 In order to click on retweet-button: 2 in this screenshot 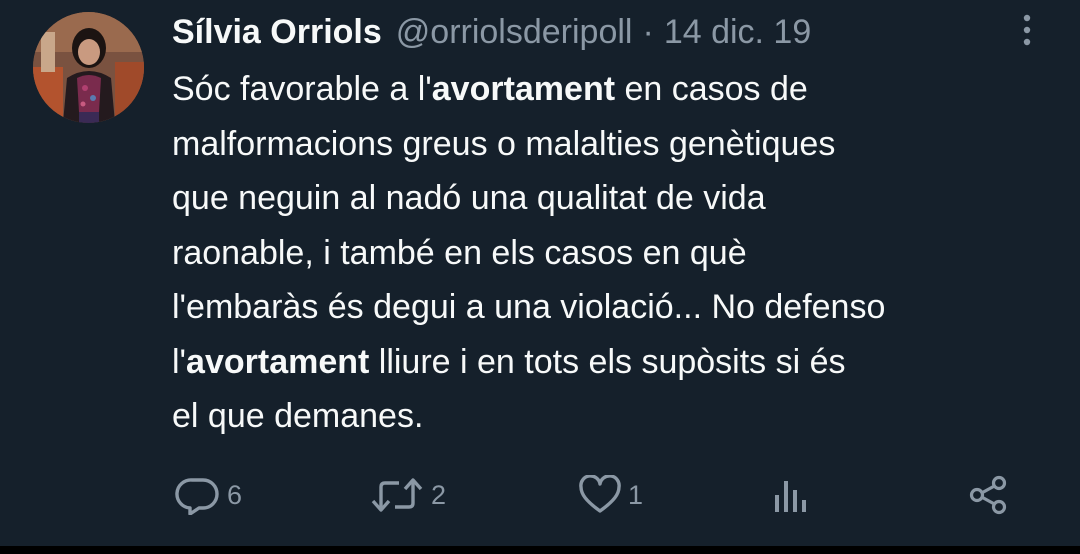, I will do `click(407, 495)`.